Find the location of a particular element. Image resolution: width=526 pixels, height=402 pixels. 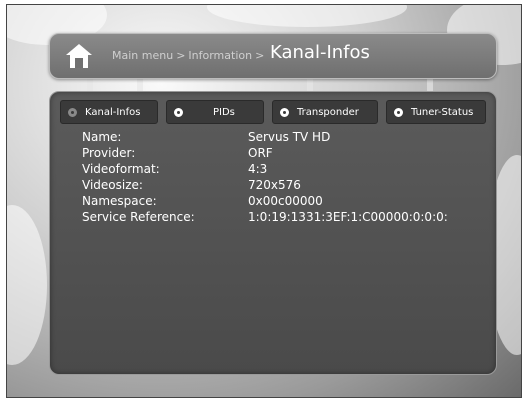

info-value: ORF is located at coordinates (260, 153).